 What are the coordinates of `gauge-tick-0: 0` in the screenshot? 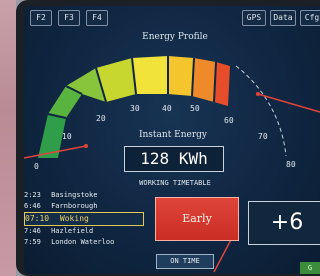 It's located at (36, 166).